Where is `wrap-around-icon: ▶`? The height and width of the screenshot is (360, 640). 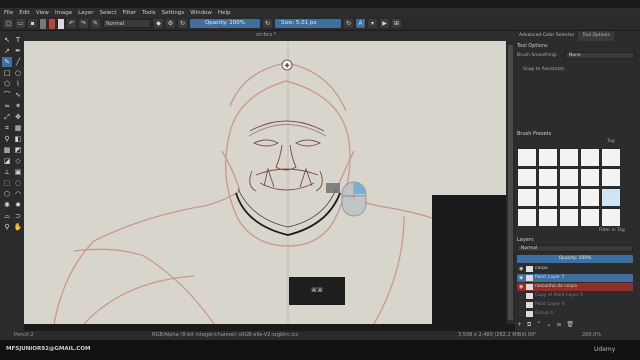 wrap-around-icon: ▶ is located at coordinates (384, 23).